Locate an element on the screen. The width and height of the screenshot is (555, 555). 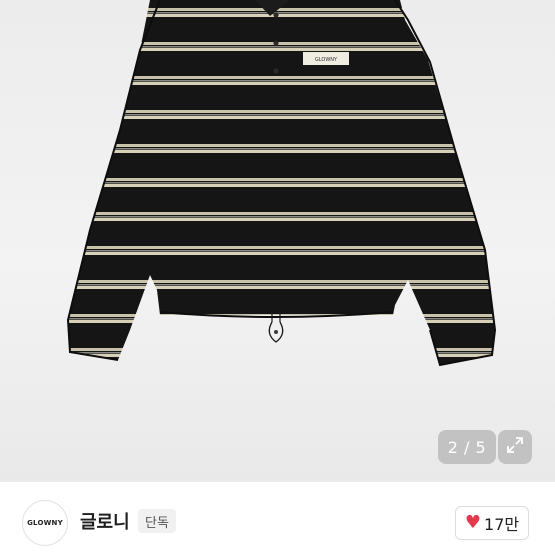
svg-text: GLOWNY is located at coordinates (326, 60).